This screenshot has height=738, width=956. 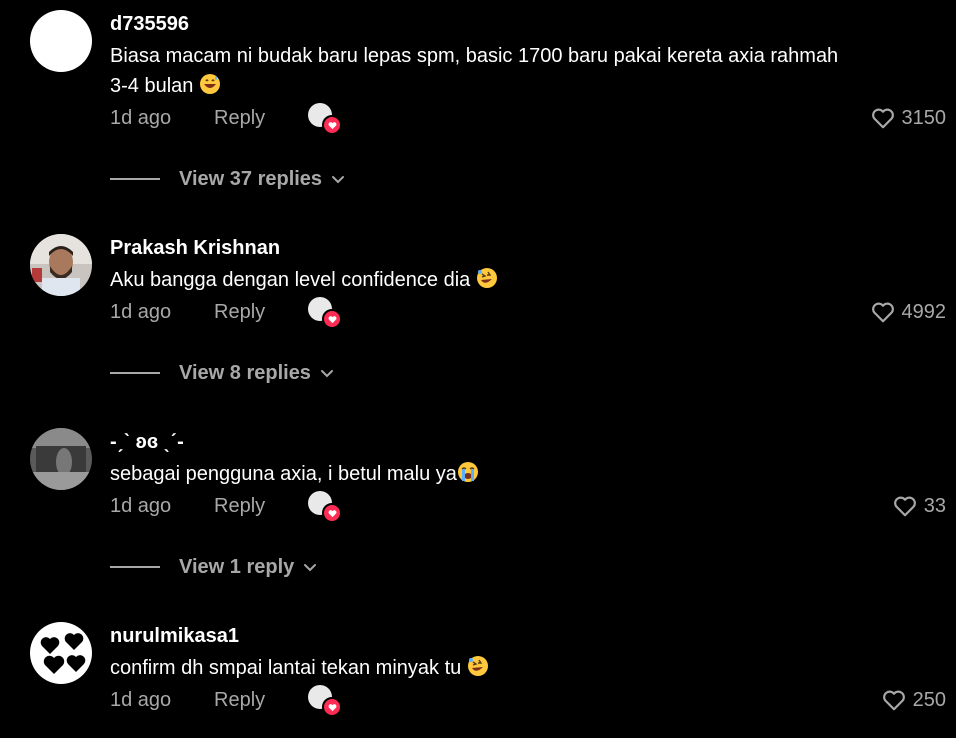 I want to click on crying-emoji, so click(x=467, y=472).